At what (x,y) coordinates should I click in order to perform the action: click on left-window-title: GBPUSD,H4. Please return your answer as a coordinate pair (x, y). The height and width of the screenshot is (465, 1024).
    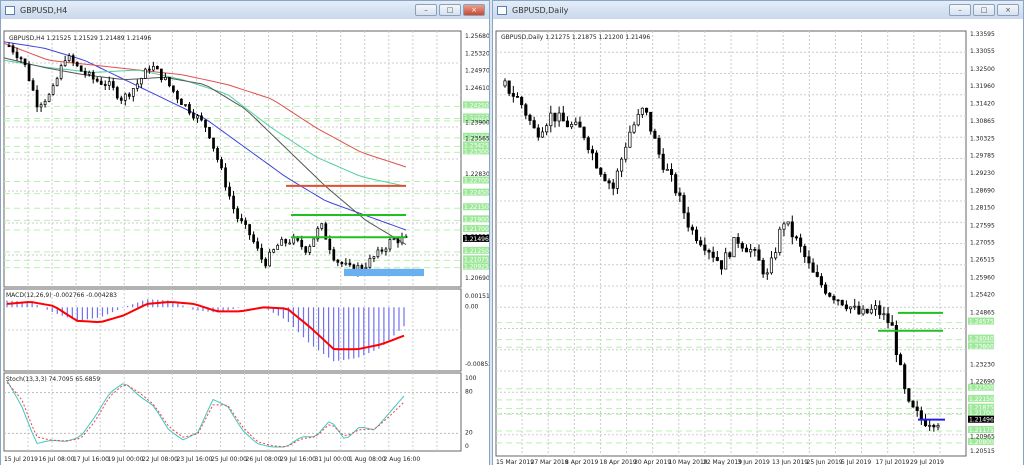
    Looking at the image, I should click on (44, 10).